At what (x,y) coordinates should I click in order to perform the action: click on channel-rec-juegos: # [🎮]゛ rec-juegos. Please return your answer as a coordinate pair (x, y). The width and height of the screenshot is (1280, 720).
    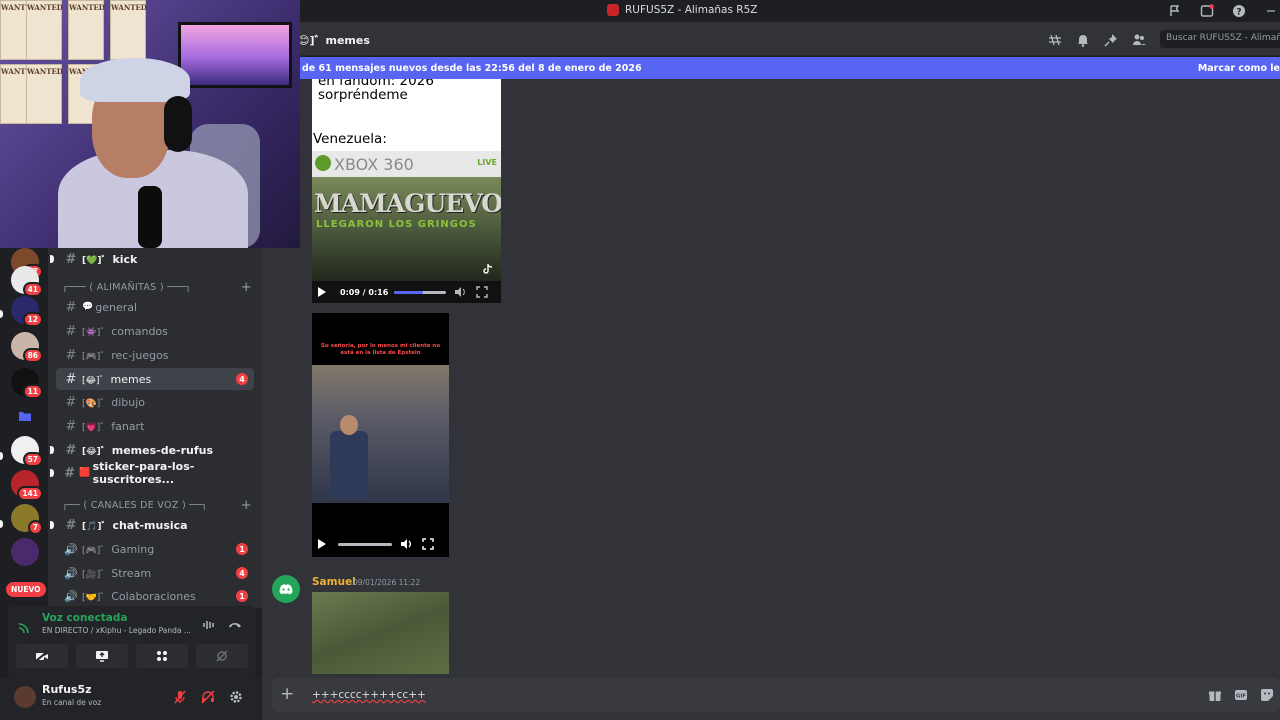
    Looking at the image, I should click on (155, 355).